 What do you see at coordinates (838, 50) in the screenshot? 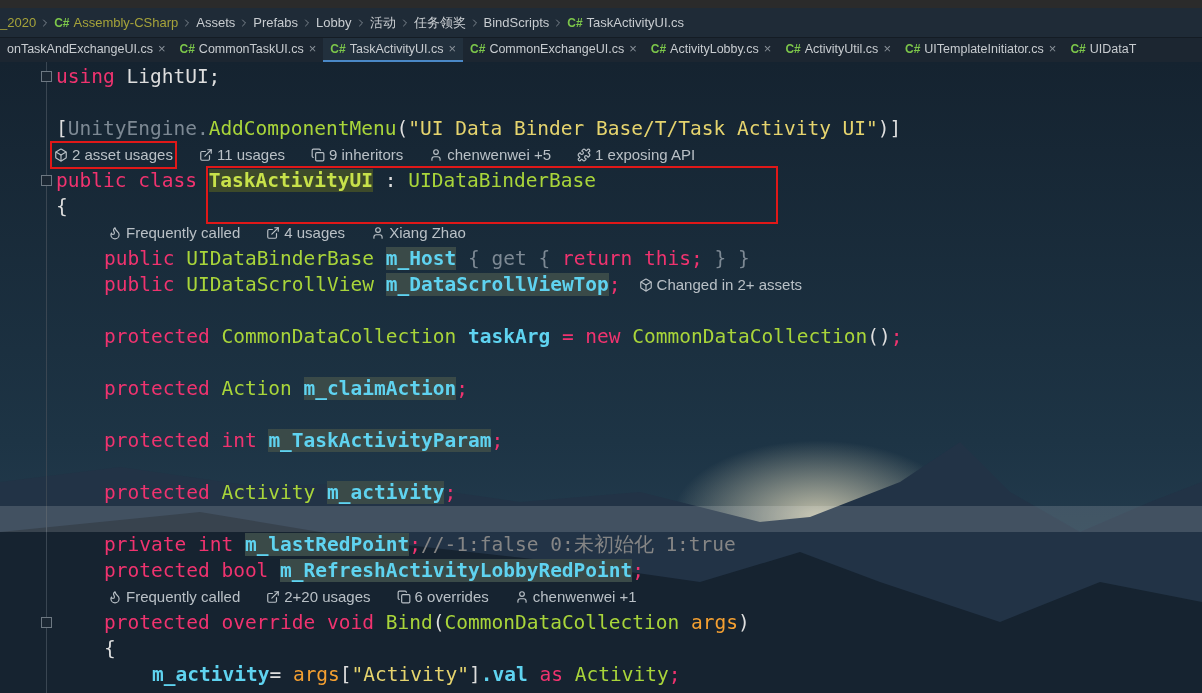
I see `editor-tab: C# ActivityUtil.cs ×` at bounding box center [838, 50].